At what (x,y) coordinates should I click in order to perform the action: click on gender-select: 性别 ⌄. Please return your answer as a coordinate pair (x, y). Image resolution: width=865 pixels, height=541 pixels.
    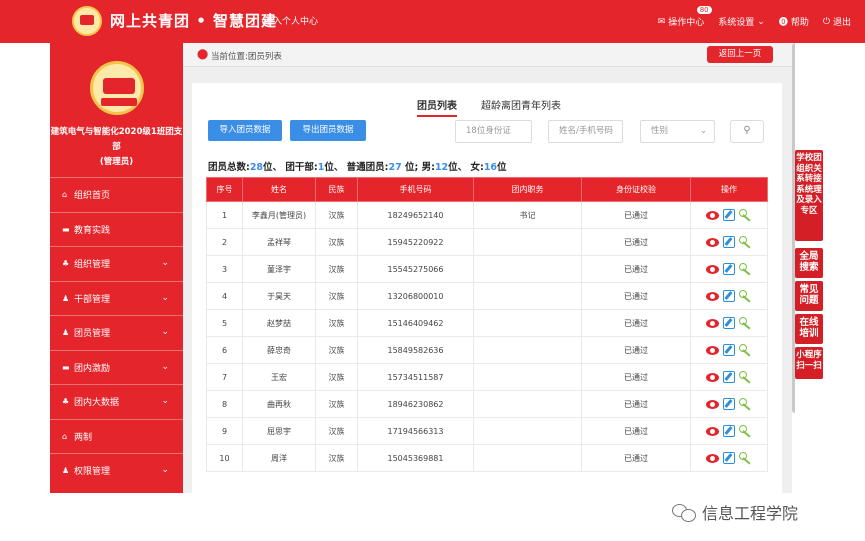
    Looking at the image, I should click on (677, 131).